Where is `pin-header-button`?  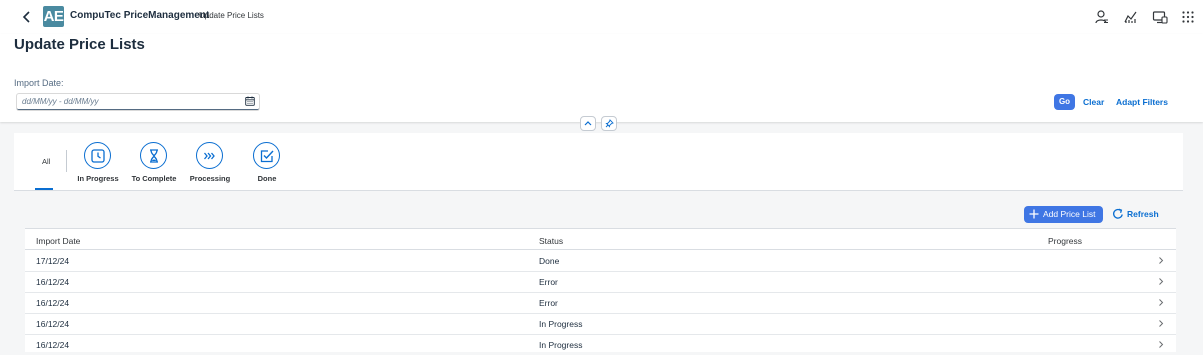
pin-header-button is located at coordinates (609, 123).